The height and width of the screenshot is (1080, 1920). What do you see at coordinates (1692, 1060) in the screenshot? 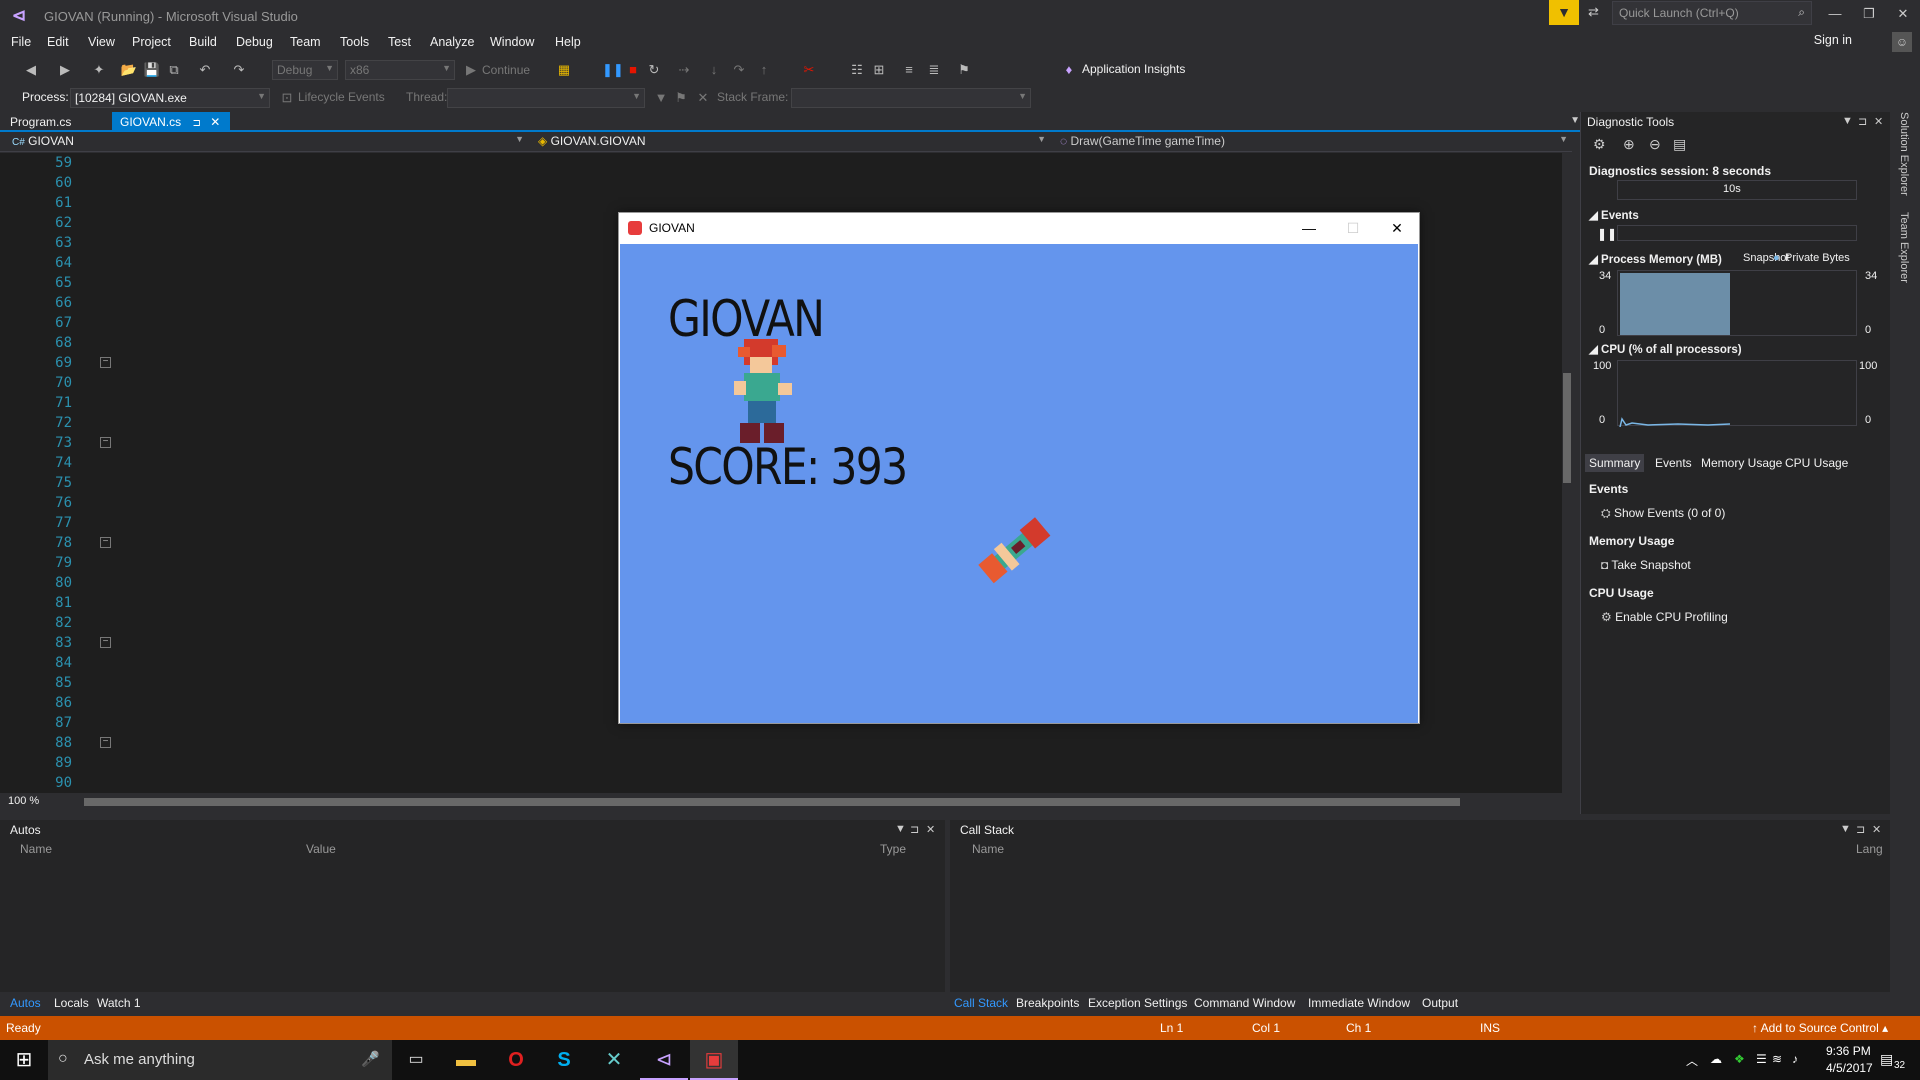
I see `tray-chevron-icon: ︿` at bounding box center [1692, 1060].